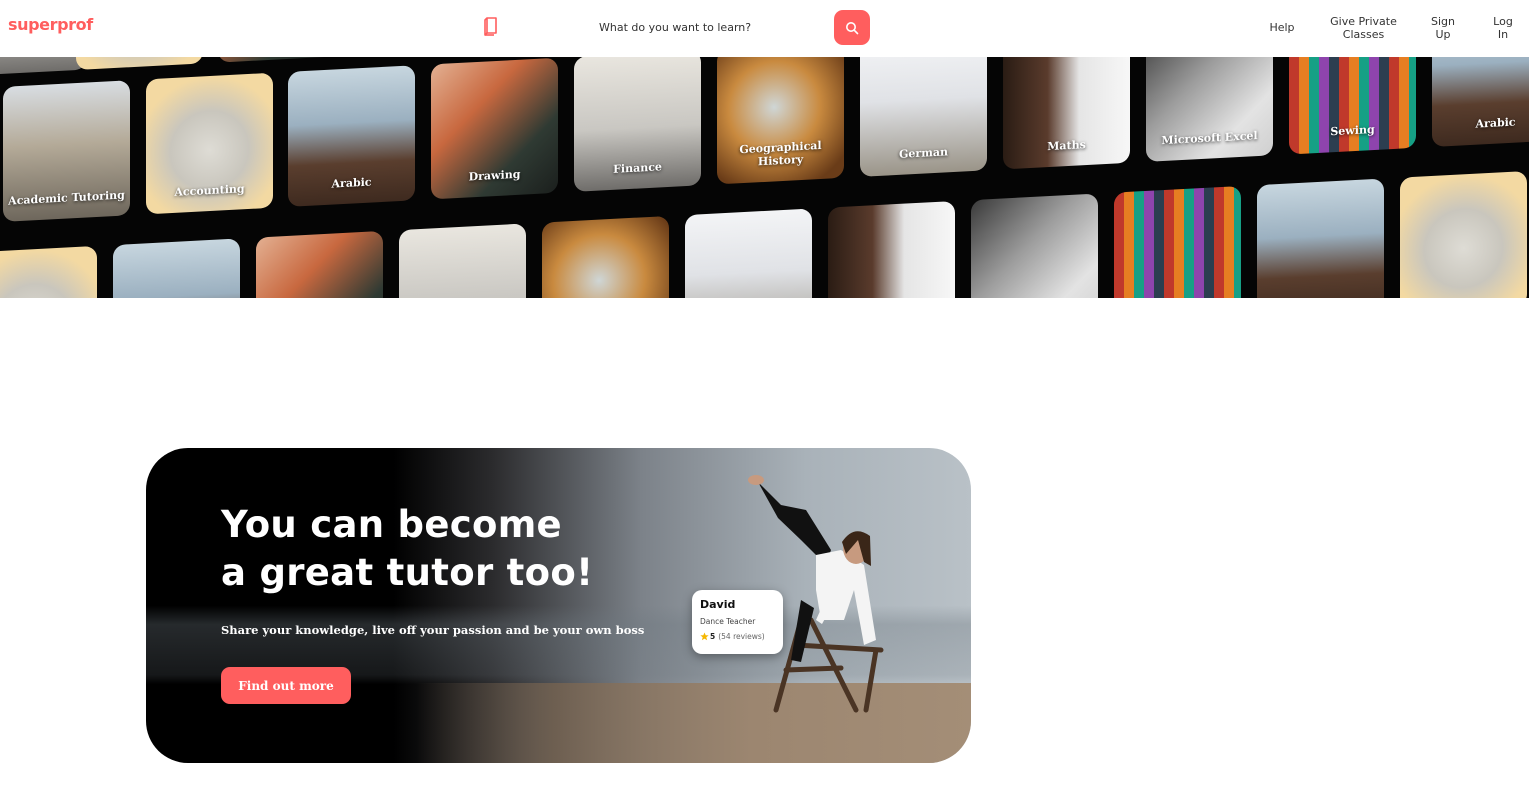  I want to click on find-out-more-button: Find out more, so click(286, 685).